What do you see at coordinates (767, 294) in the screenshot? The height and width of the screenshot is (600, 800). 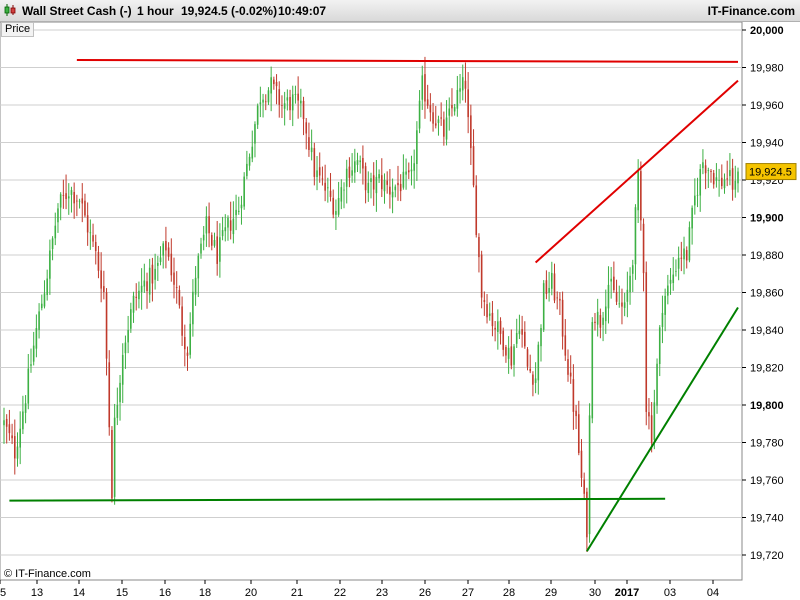 I see `y-tick-label: 19,860` at bounding box center [767, 294].